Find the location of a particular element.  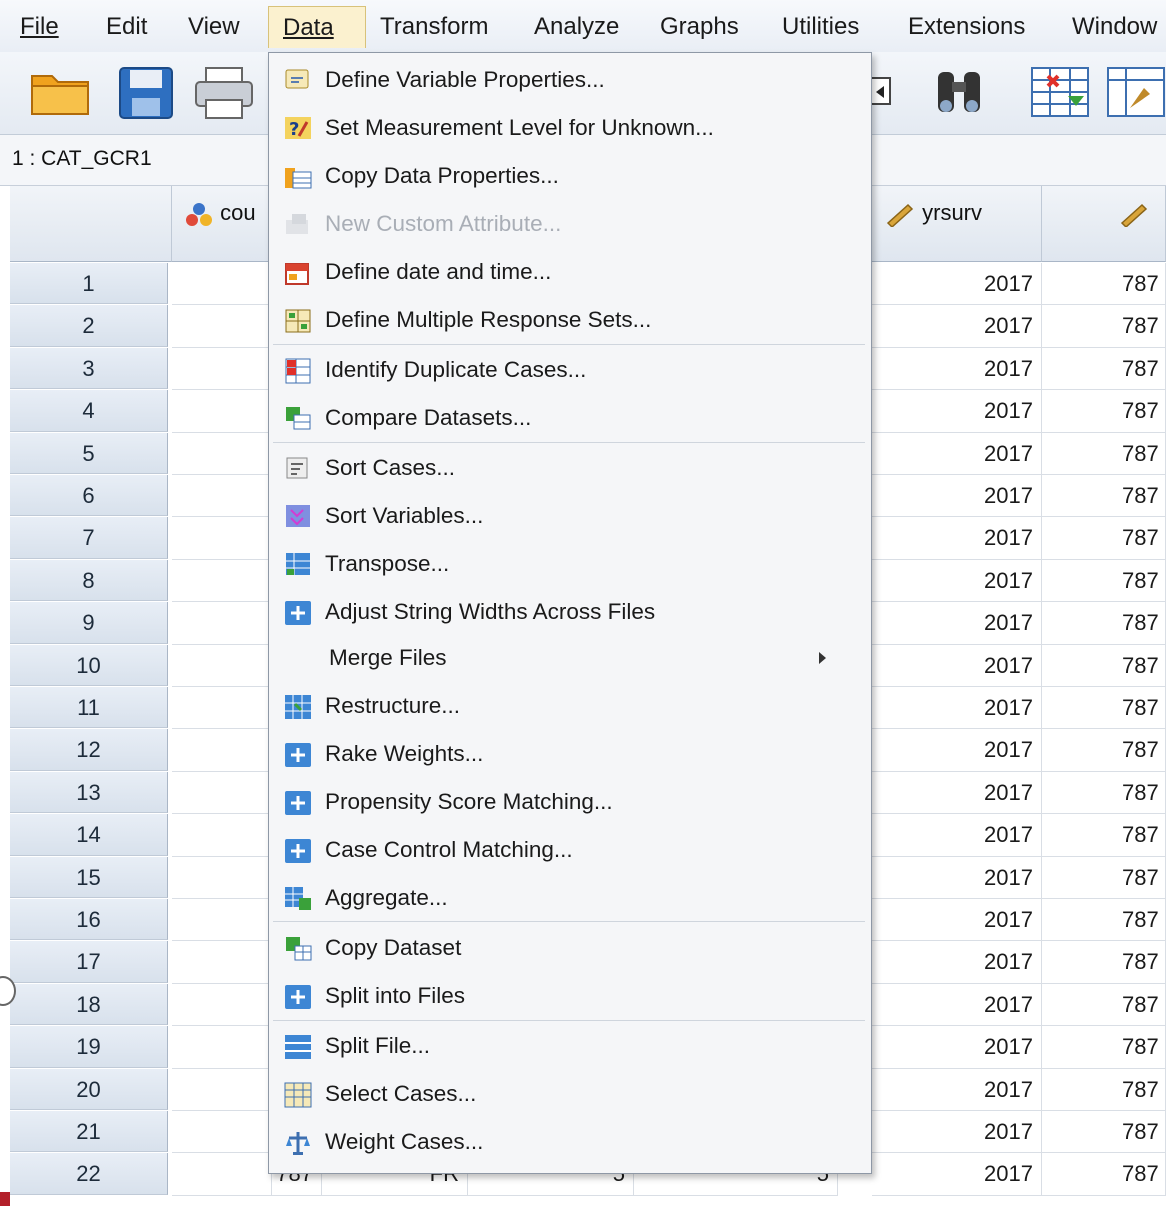

row-header: 1 is located at coordinates (89, 284).